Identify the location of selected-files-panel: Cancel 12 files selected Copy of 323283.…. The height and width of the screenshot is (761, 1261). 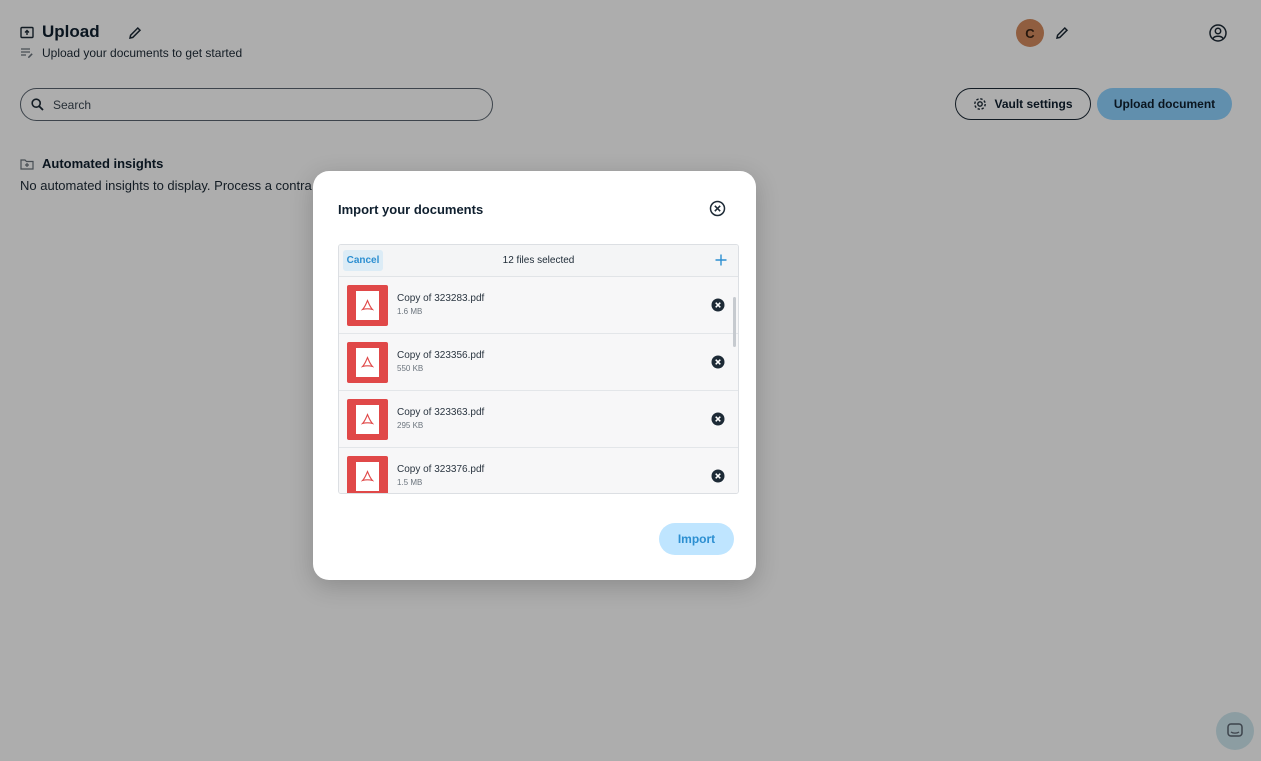
(538, 369).